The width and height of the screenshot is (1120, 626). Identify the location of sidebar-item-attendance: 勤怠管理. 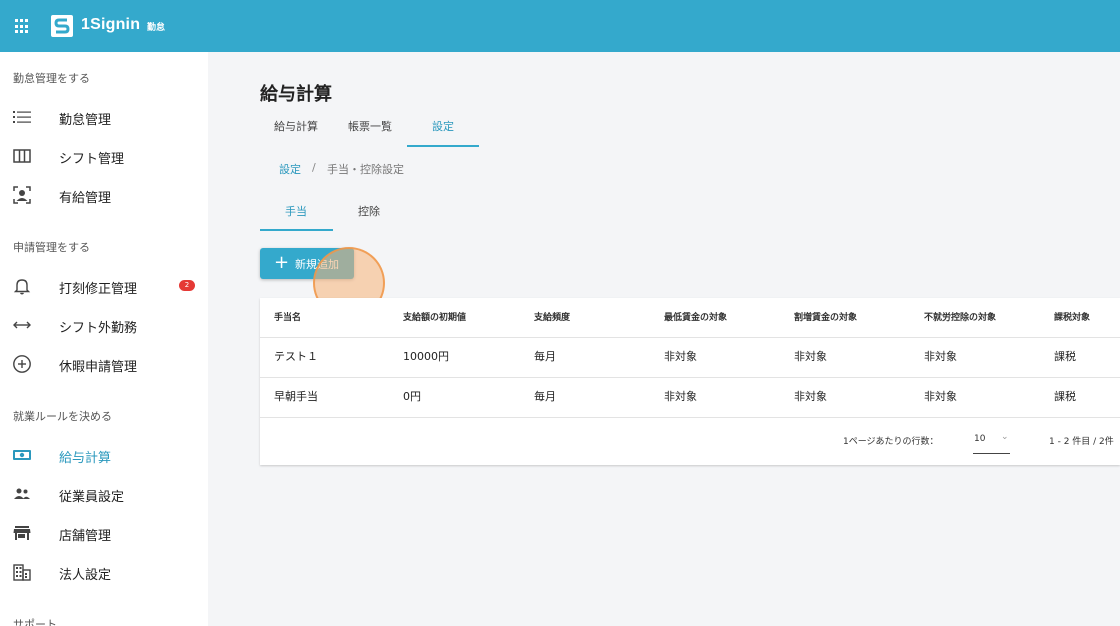
(104, 117).